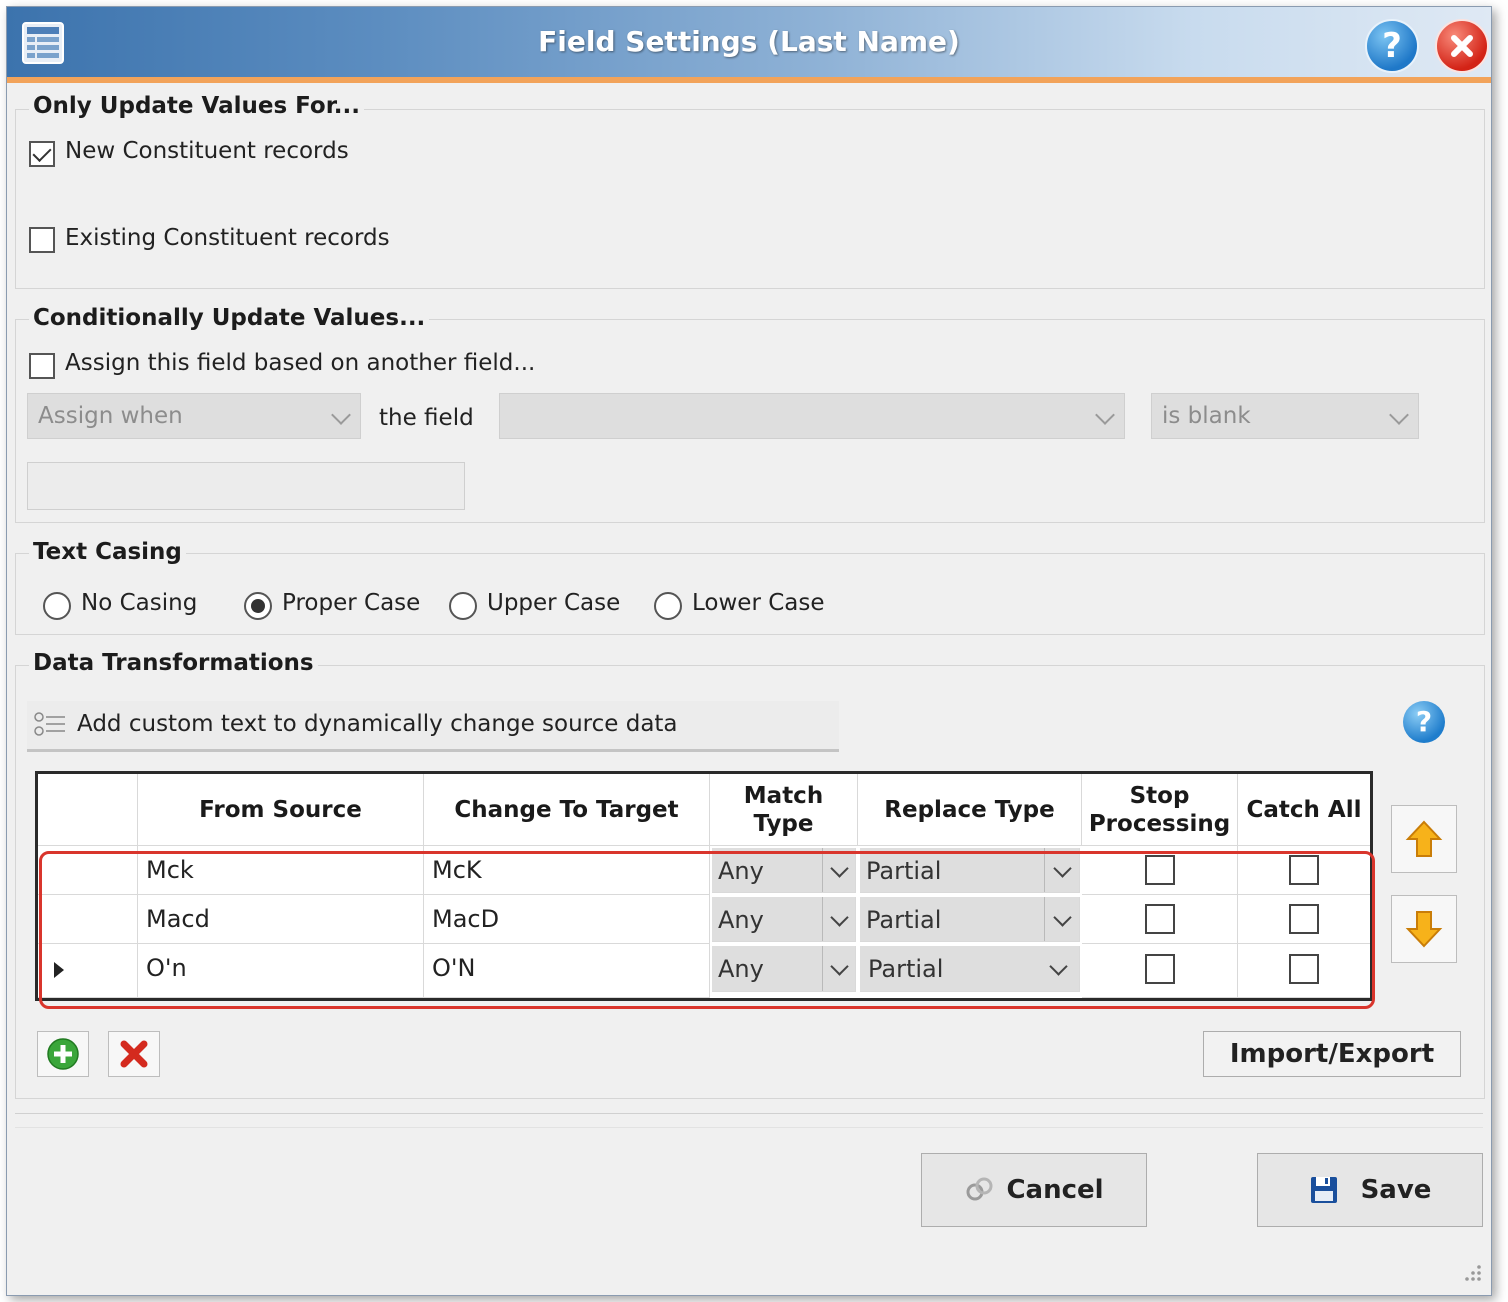 The width and height of the screenshot is (1508, 1302). Describe the element at coordinates (812, 416) in the screenshot. I see `field-select-dropdown` at that location.